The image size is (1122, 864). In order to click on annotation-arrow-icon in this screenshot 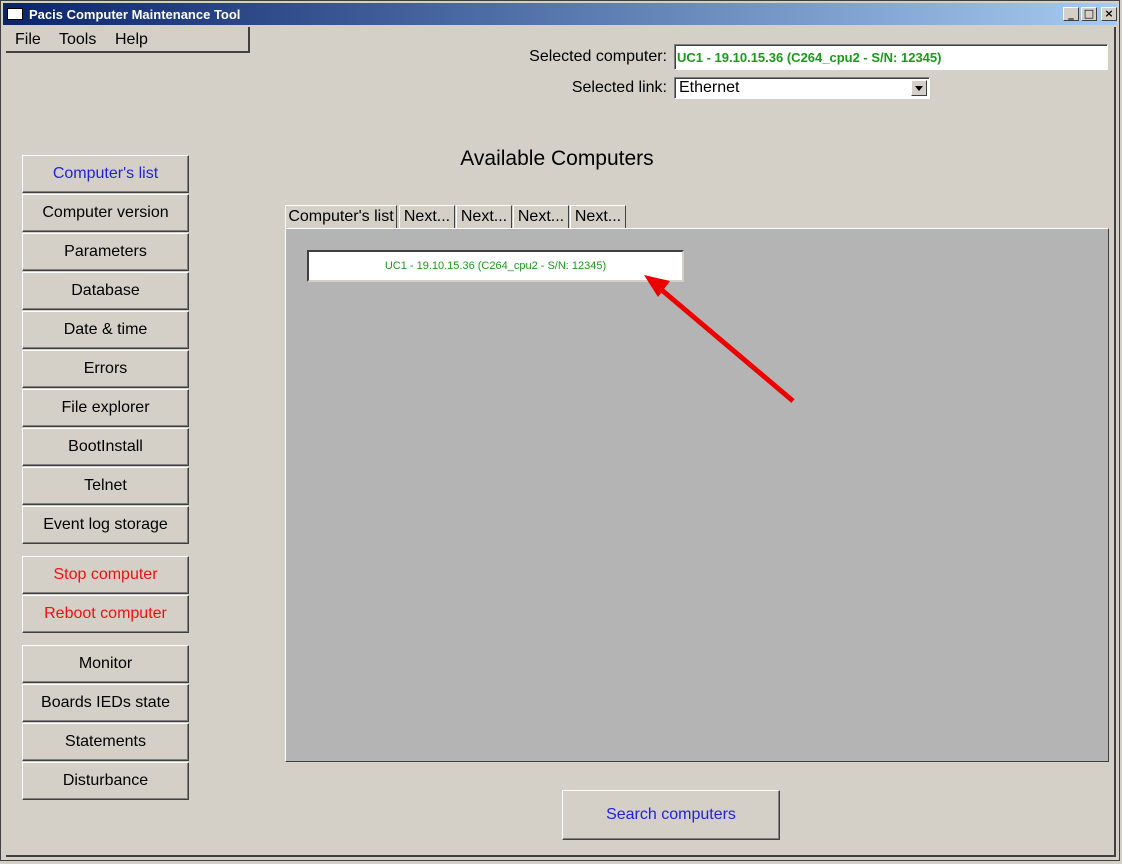, I will do `click(719, 339)`.